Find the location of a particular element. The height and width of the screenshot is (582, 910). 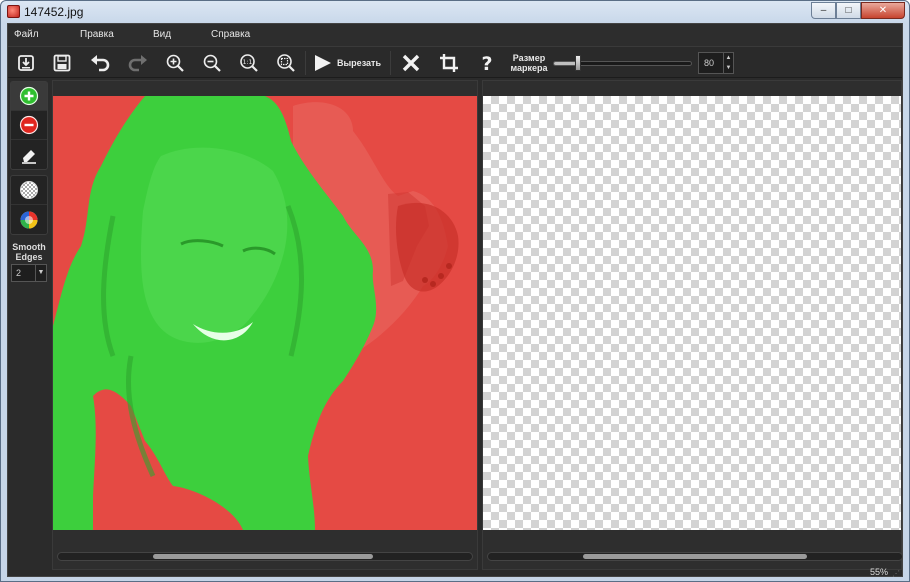

plus-circle-icon is located at coordinates (29, 96).